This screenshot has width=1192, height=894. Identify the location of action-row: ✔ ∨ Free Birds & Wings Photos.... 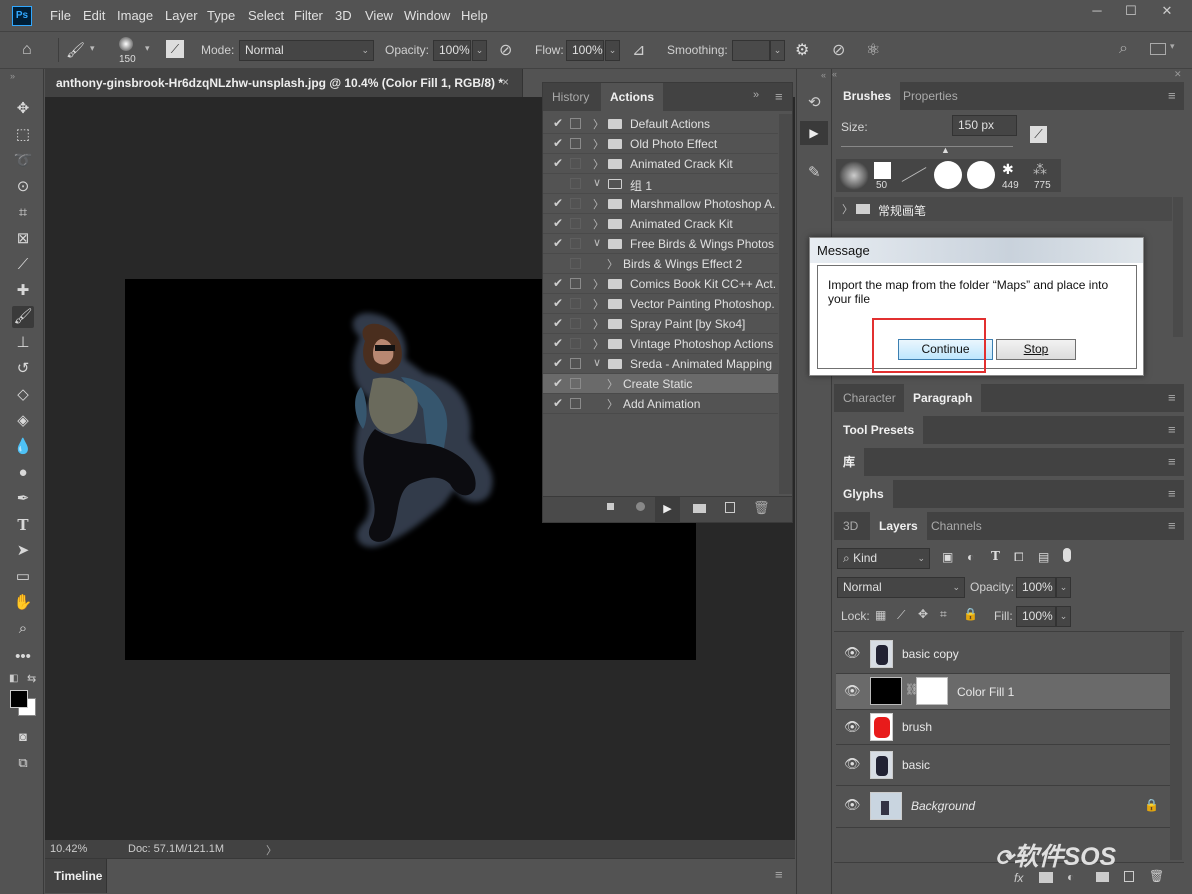
(660, 244).